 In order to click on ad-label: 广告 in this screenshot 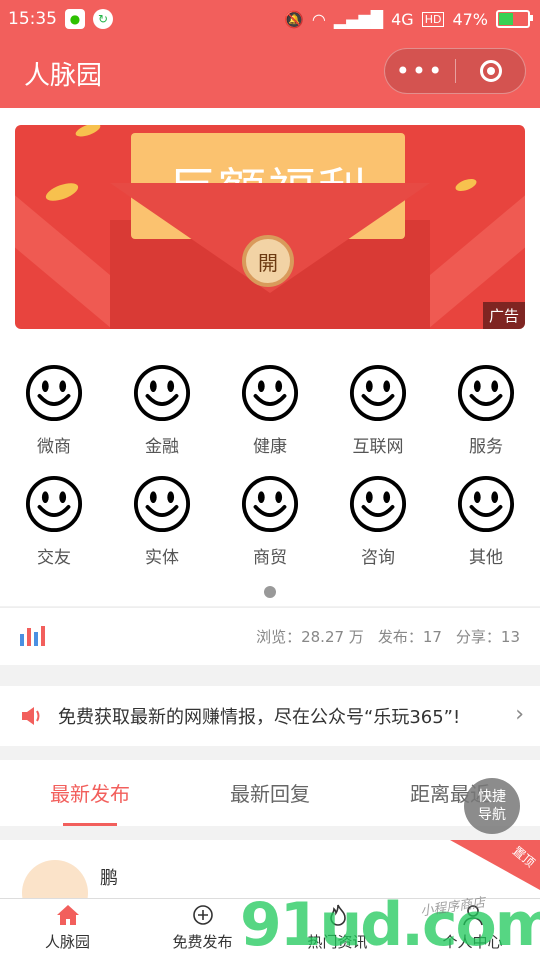, I will do `click(503, 315)`.